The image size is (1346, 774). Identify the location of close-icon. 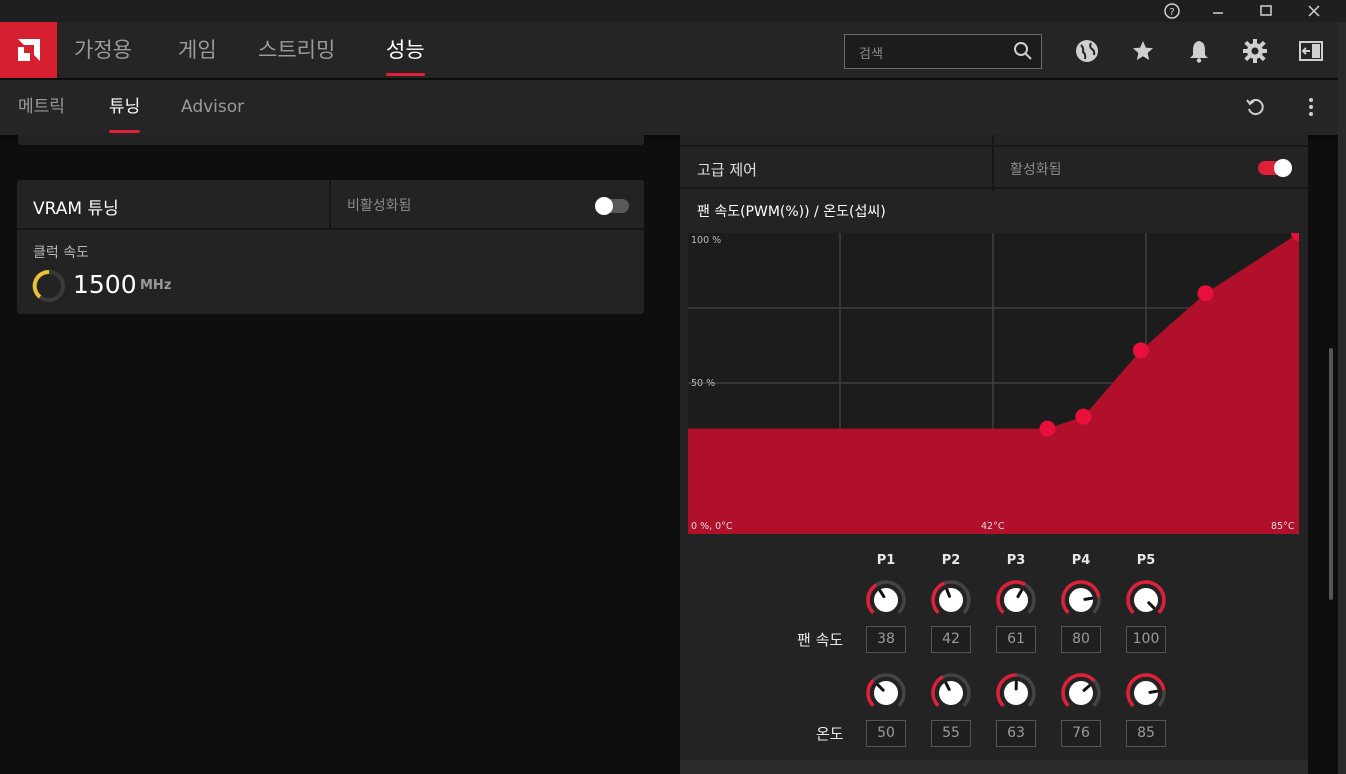
(1314, 11).